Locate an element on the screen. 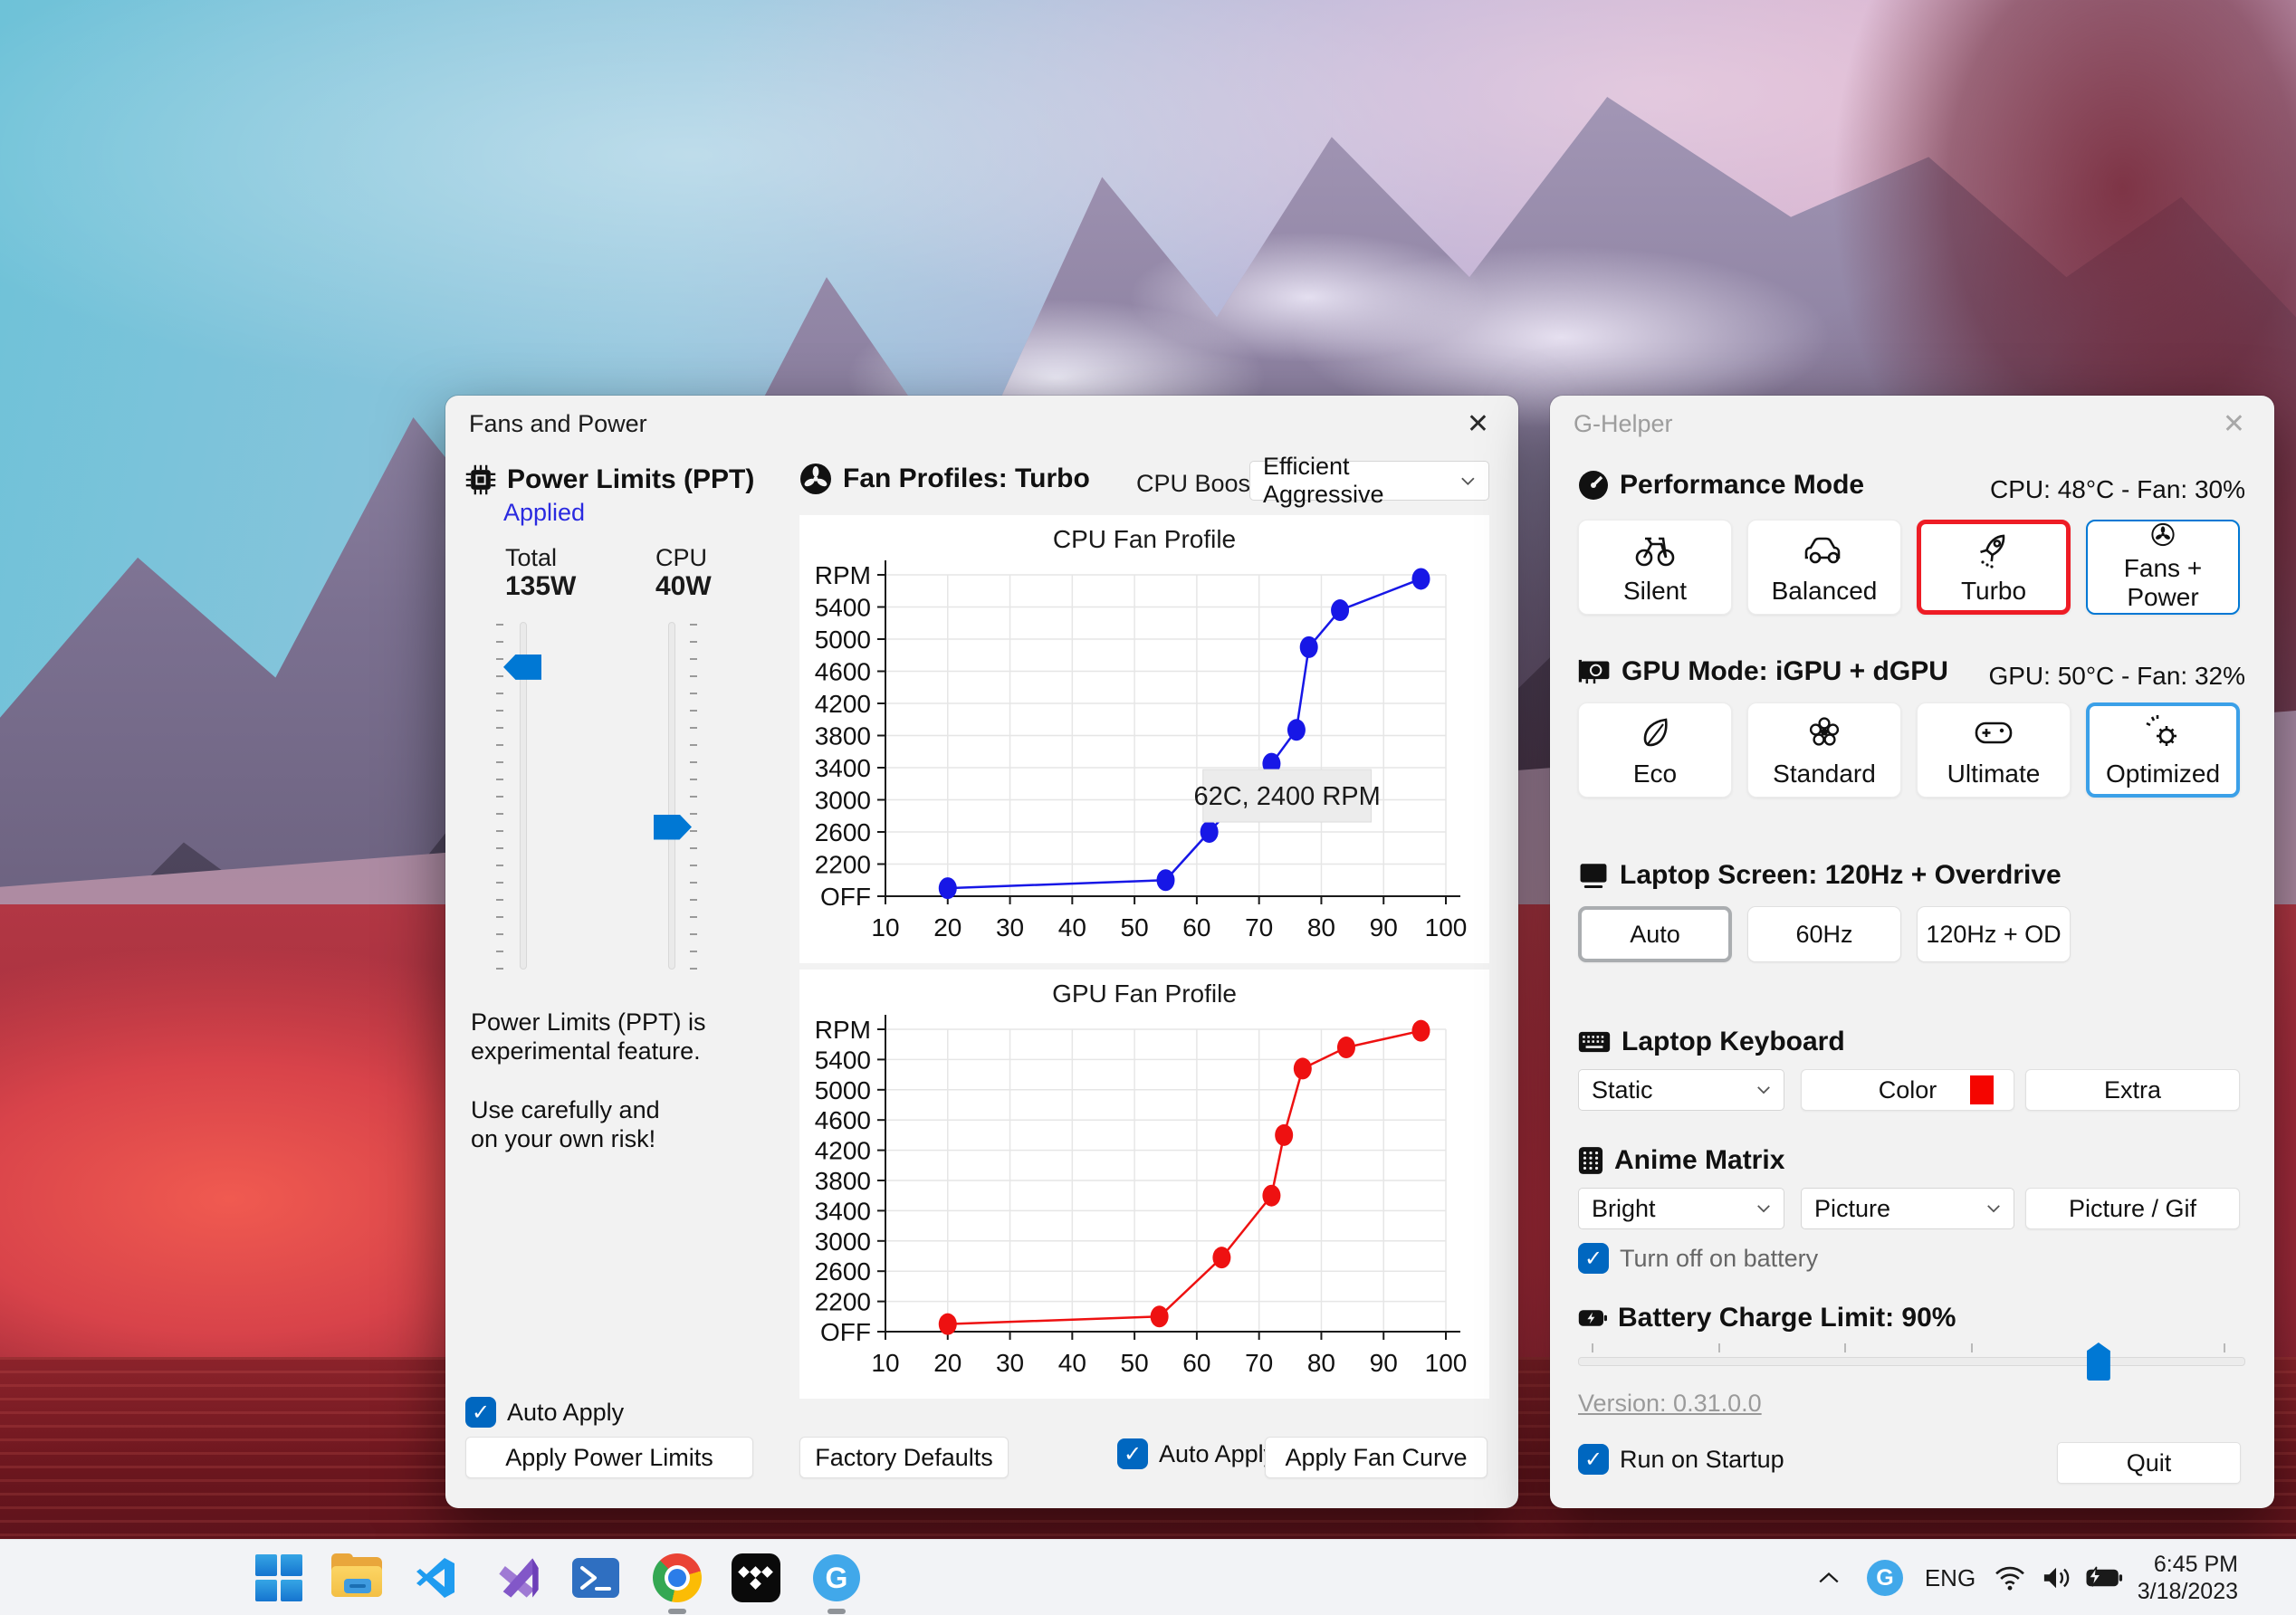 Image resolution: width=2296 pixels, height=1615 pixels. tray-clock: 6:45 PM 3/18/2023 is located at coordinates (2188, 1578).